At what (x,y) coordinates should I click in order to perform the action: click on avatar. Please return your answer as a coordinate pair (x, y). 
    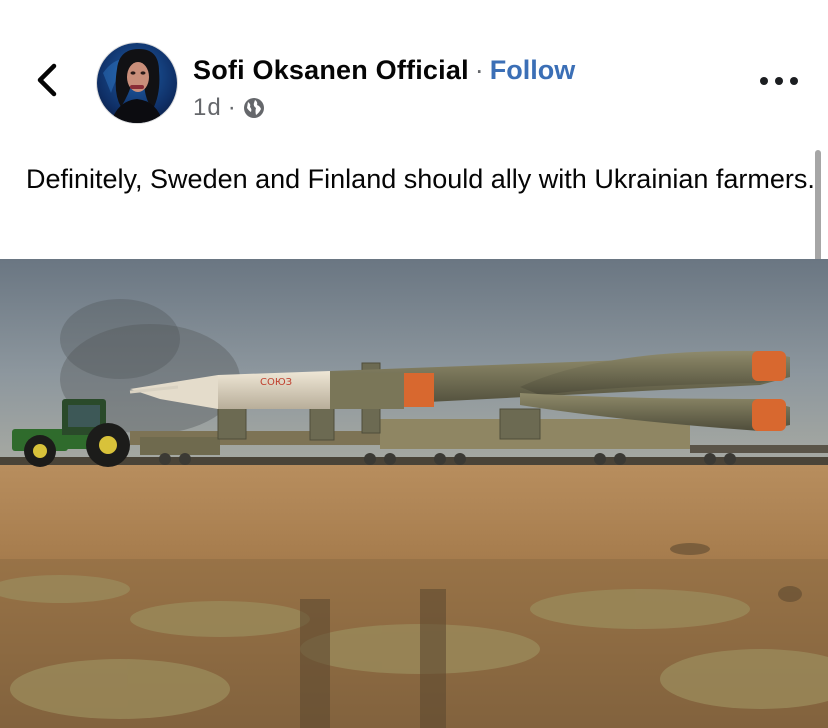
    Looking at the image, I should click on (137, 83).